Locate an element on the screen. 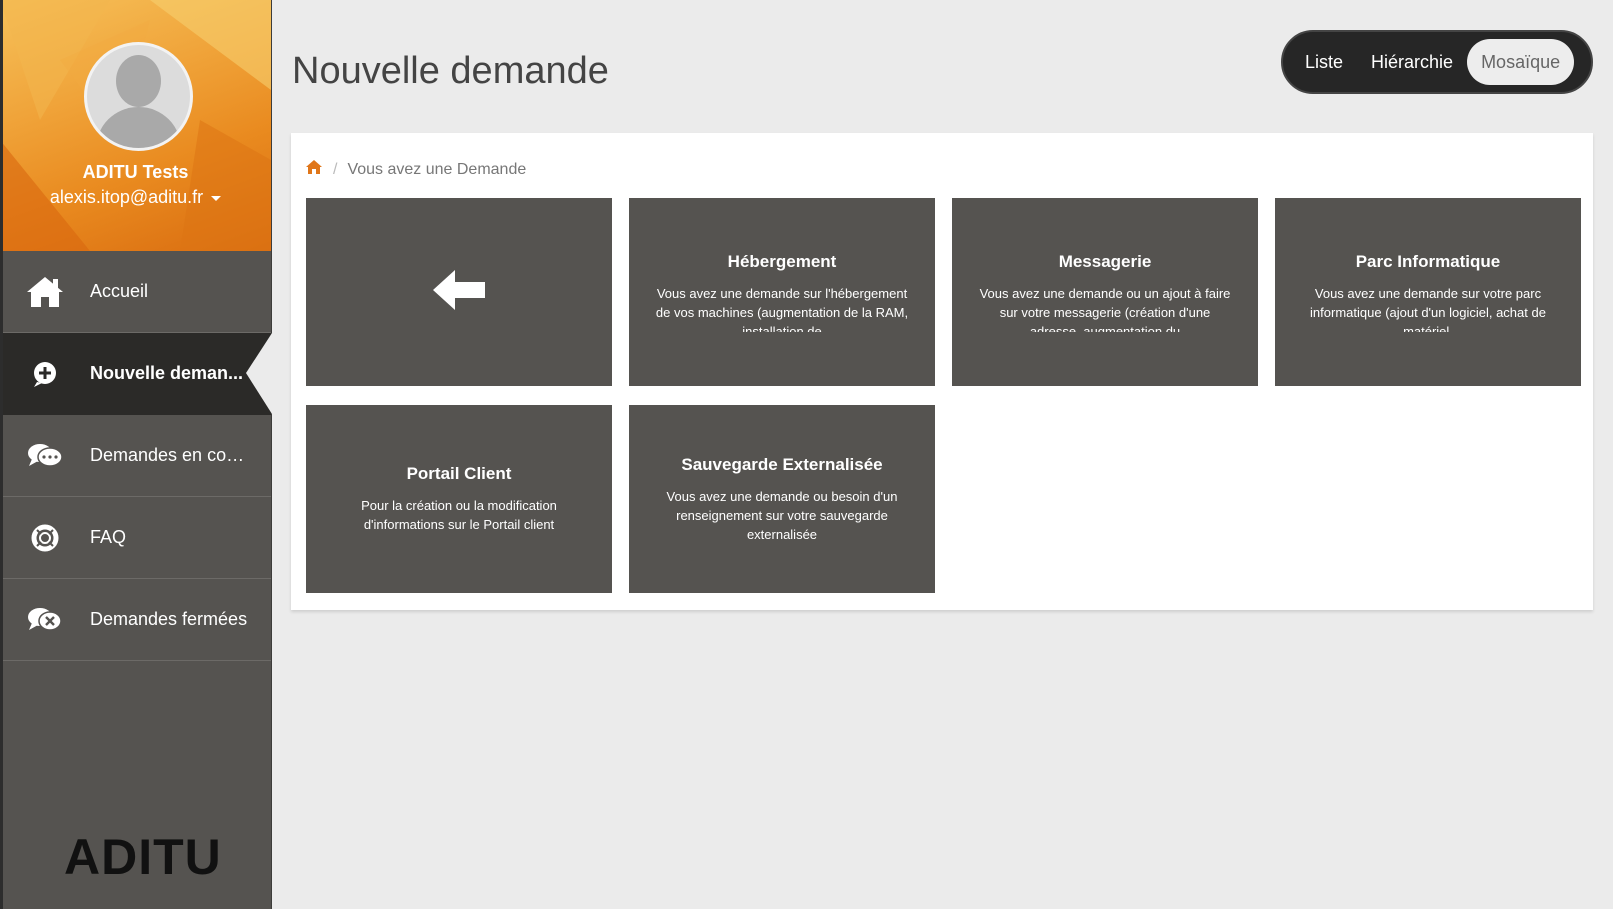 This screenshot has width=1613, height=909. sidebar-item-faq: FAQ is located at coordinates (135, 538).